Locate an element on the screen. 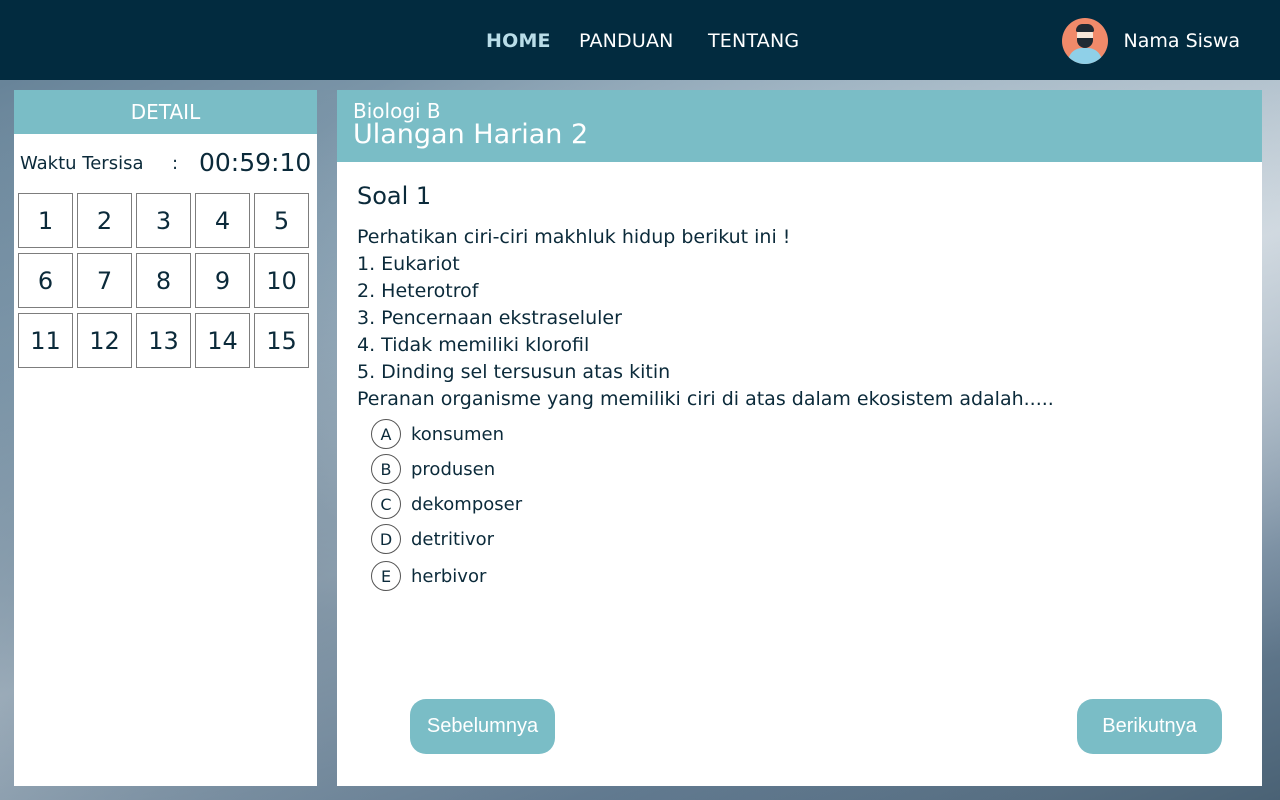 The image size is (1280, 800). question-number-button: 2 is located at coordinates (104, 220).